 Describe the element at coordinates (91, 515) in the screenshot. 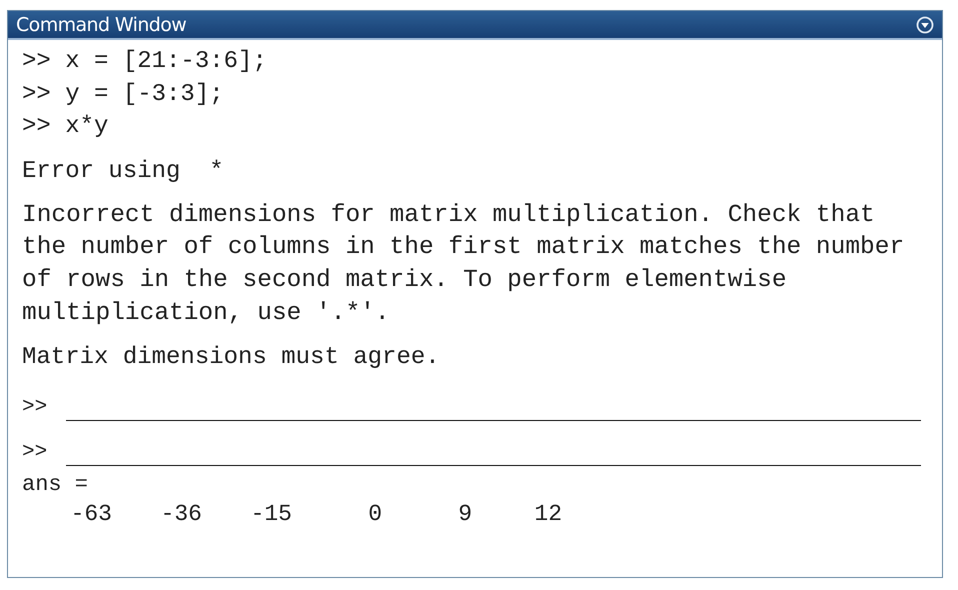

I see `answer-value: -63` at that location.